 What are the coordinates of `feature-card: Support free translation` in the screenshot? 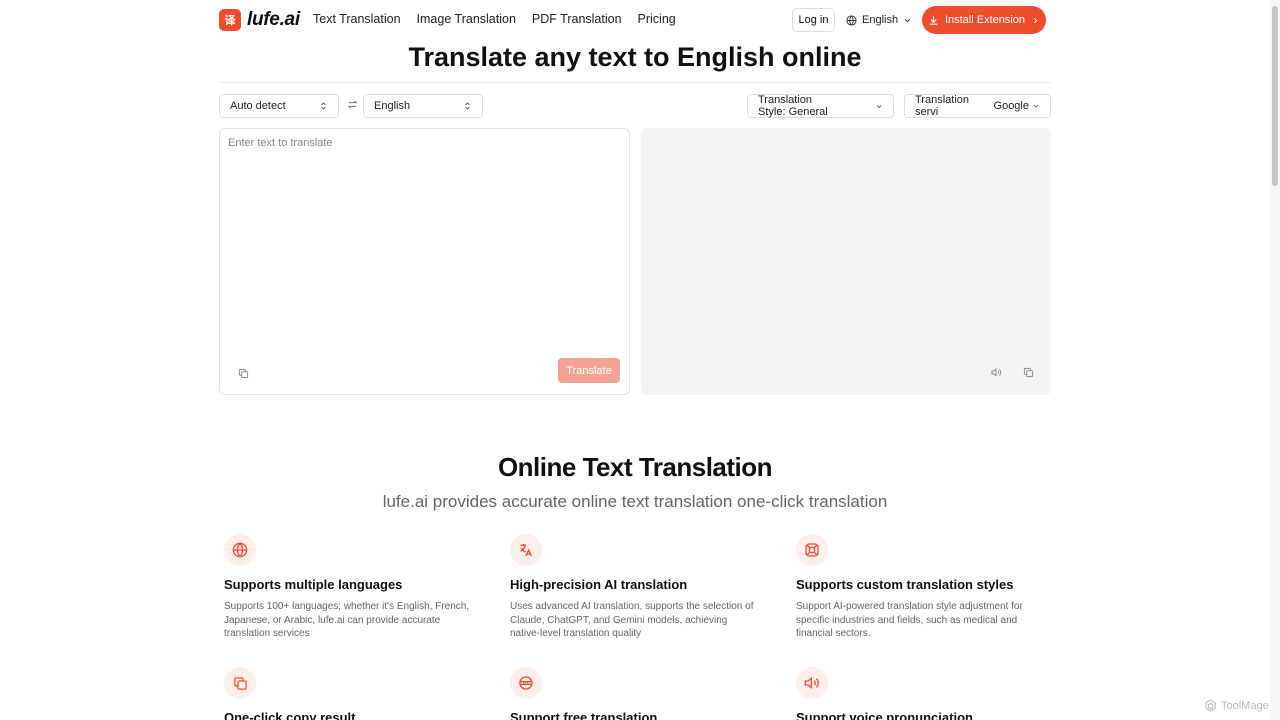 It's located at (635, 693).